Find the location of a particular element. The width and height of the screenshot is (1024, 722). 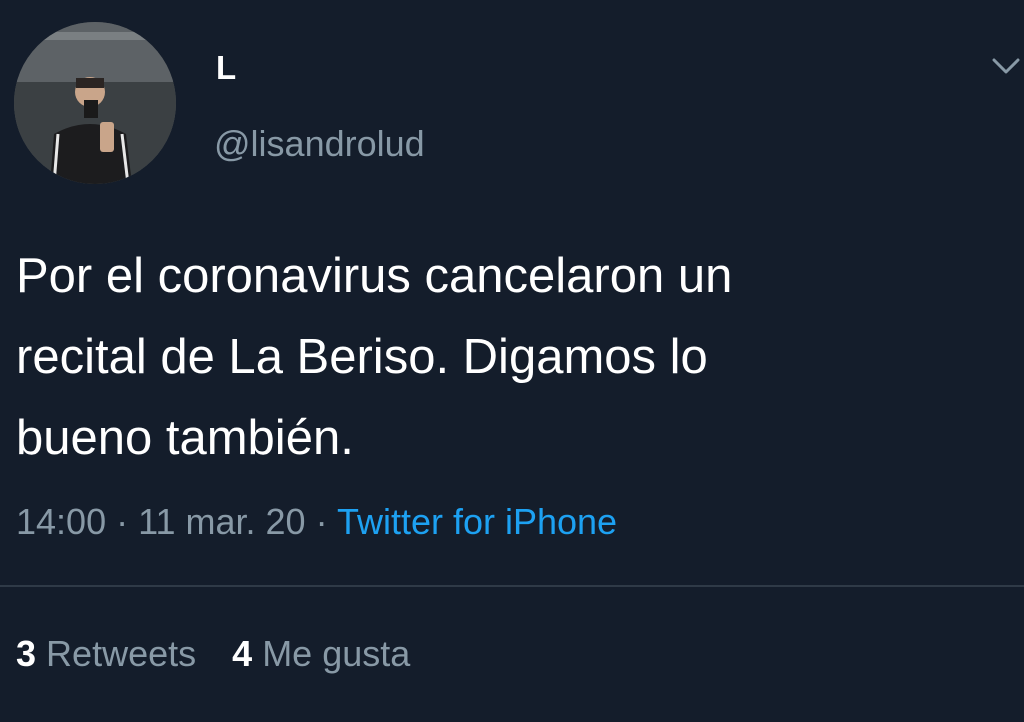

likes-count: 4 is located at coordinates (242, 653).